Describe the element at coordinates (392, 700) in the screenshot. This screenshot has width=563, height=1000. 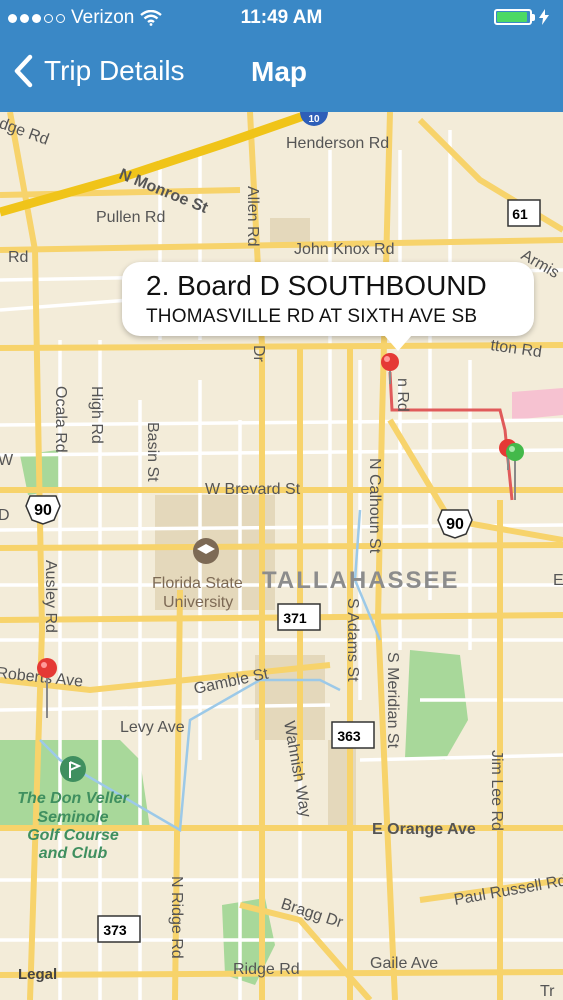
I see `street-label: S Meridian St` at that location.